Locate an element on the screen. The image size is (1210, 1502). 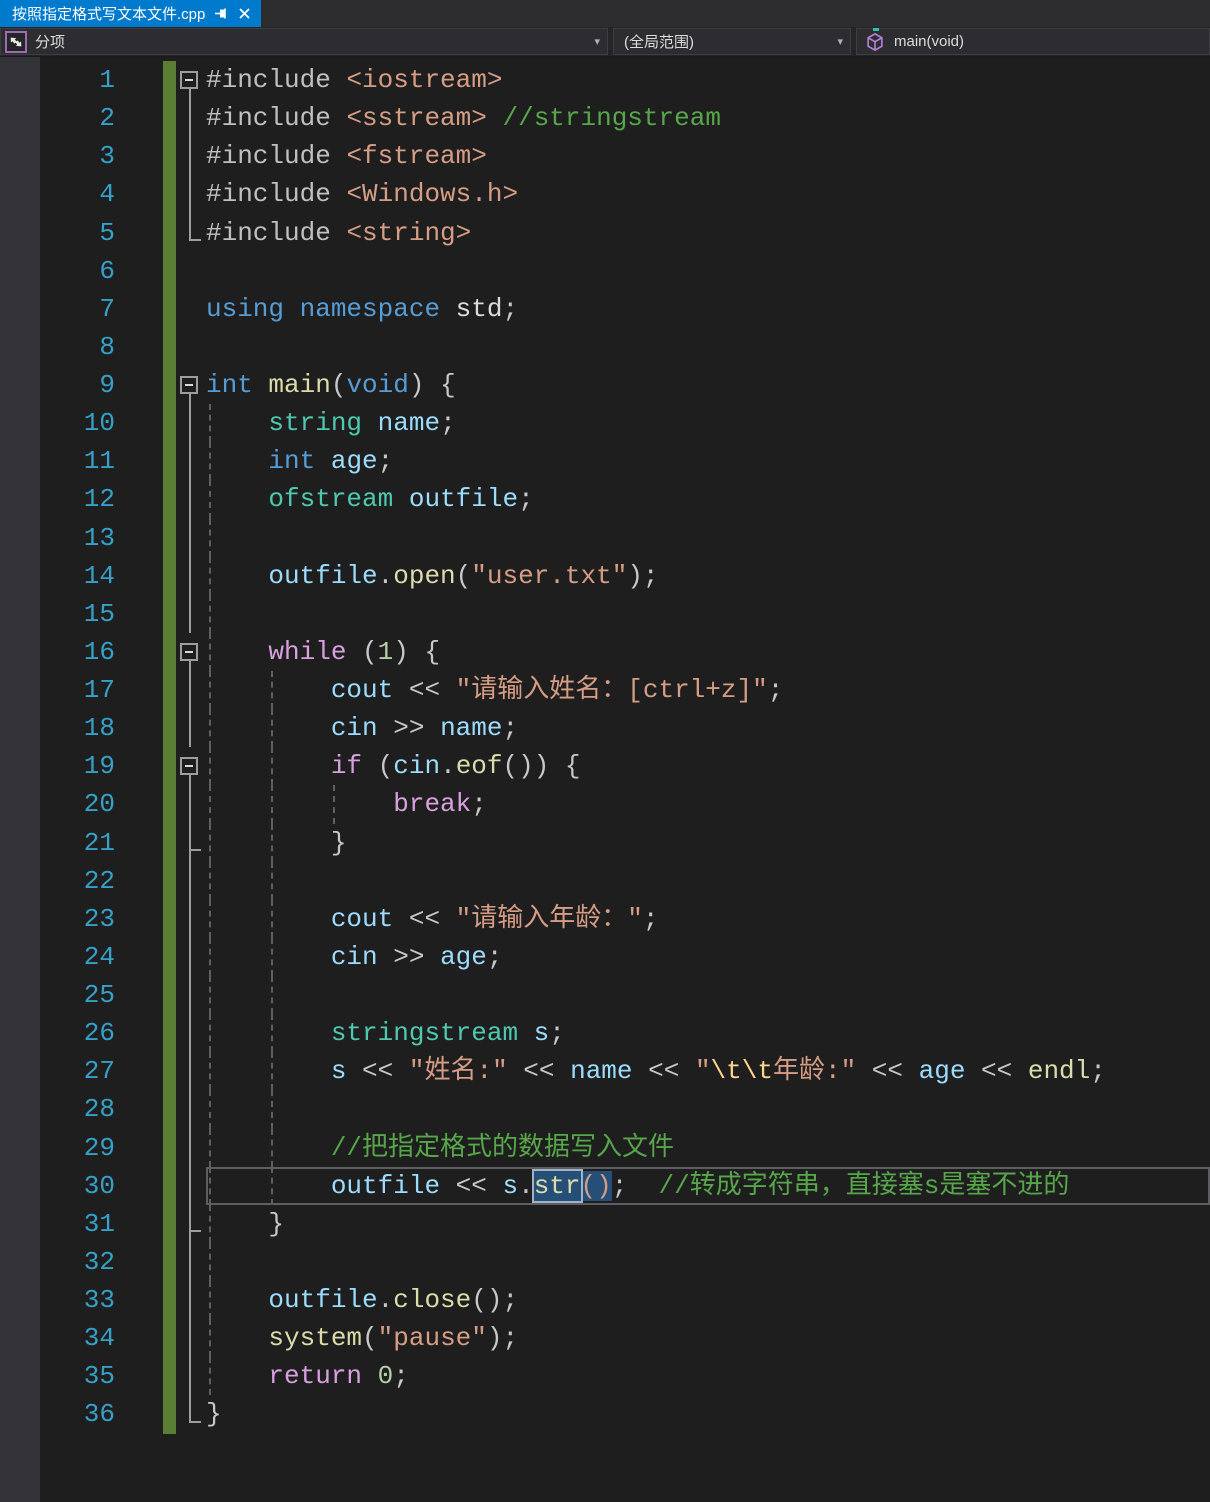
line-number: 4 is located at coordinates (57, 194).